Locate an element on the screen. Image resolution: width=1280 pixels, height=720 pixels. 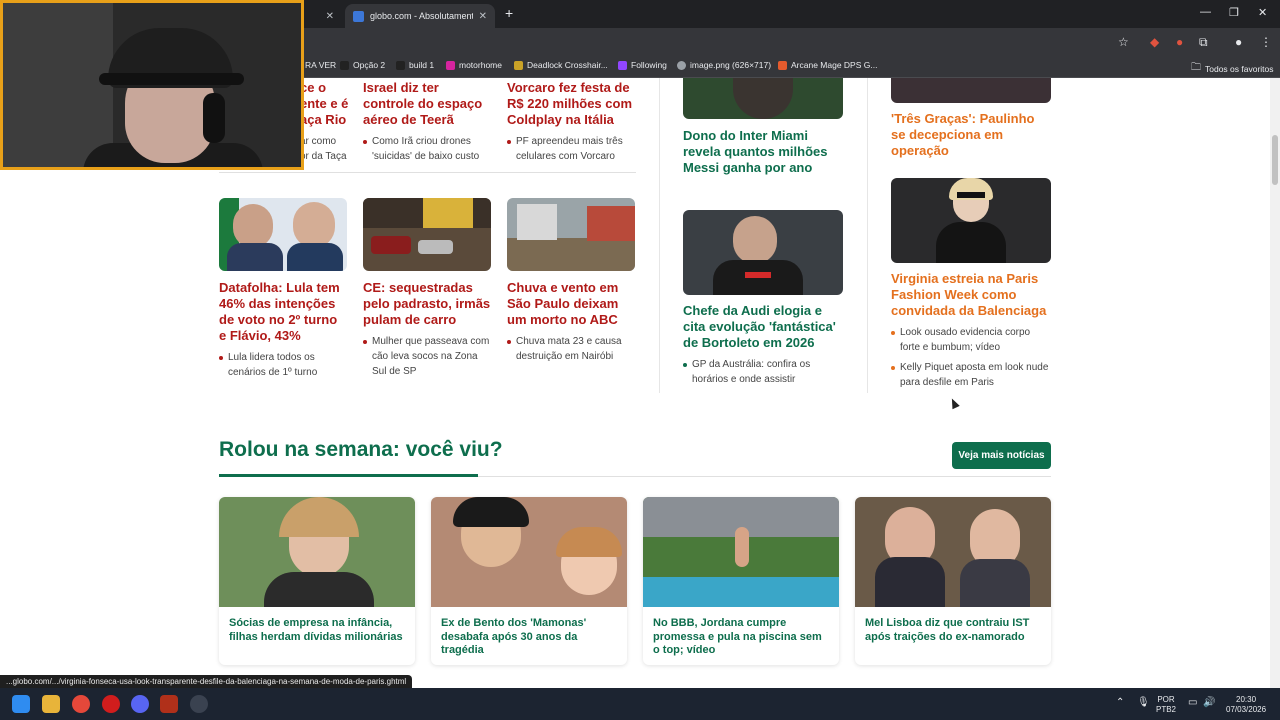
time: 20:30 is located at coordinates (1246, 699).